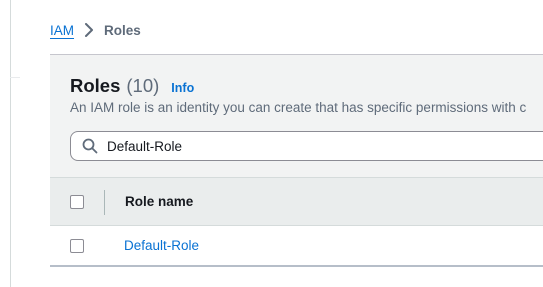 Image resolution: width=543 pixels, height=287 pixels. I want to click on select-all-checkbox, so click(77, 202).